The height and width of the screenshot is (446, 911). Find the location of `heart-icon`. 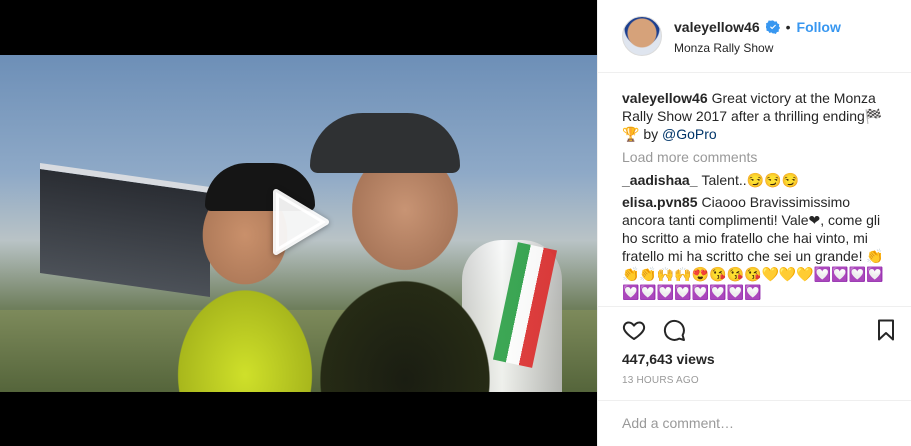

heart-icon is located at coordinates (634, 330).